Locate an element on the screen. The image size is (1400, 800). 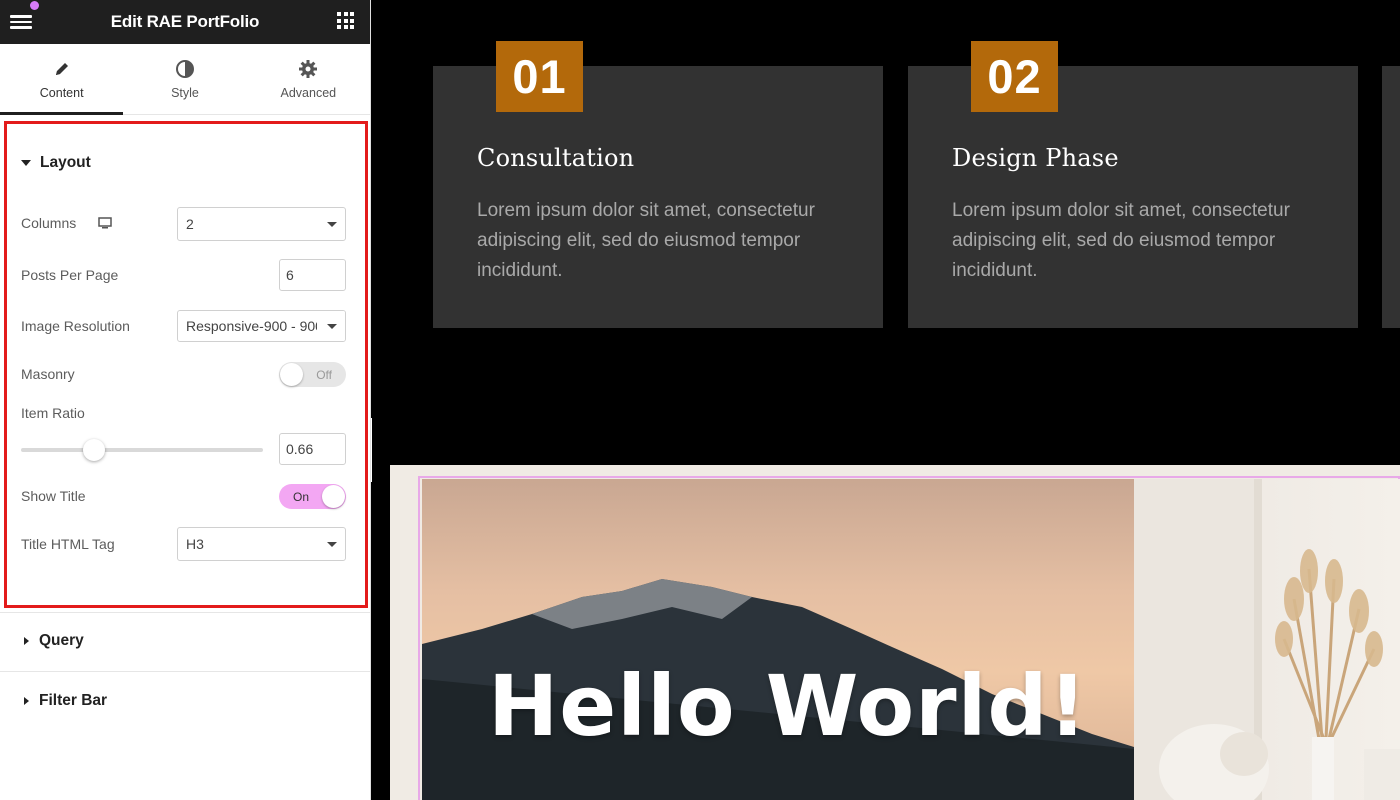
columns-label: Columns is located at coordinates (66, 223).